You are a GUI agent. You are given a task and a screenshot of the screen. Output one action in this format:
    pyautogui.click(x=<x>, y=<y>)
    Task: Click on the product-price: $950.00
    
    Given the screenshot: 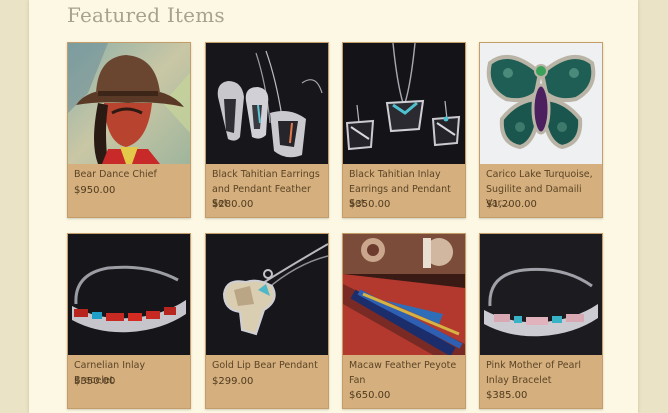 What is the action you would take?
    pyautogui.click(x=95, y=190)
    